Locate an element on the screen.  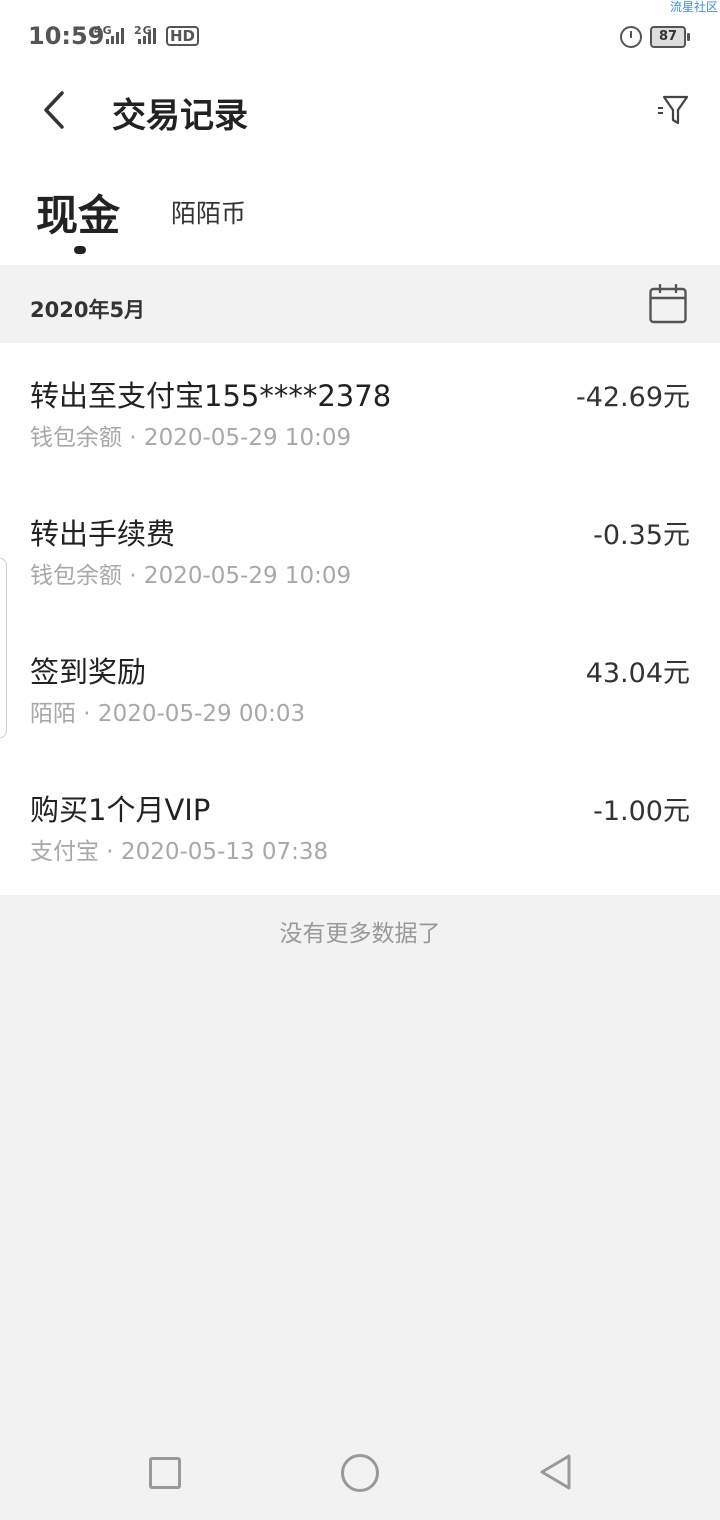
back-arrow-icon is located at coordinates (58, 110).